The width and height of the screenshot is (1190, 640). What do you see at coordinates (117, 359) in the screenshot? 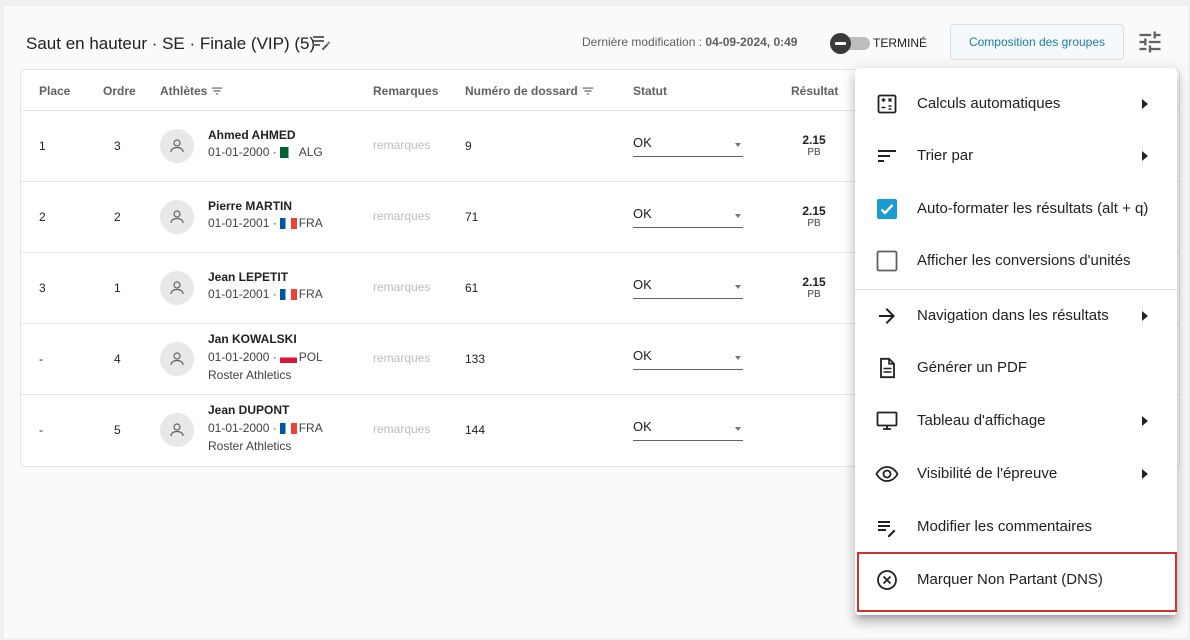
I see `order-cell: 4` at bounding box center [117, 359].